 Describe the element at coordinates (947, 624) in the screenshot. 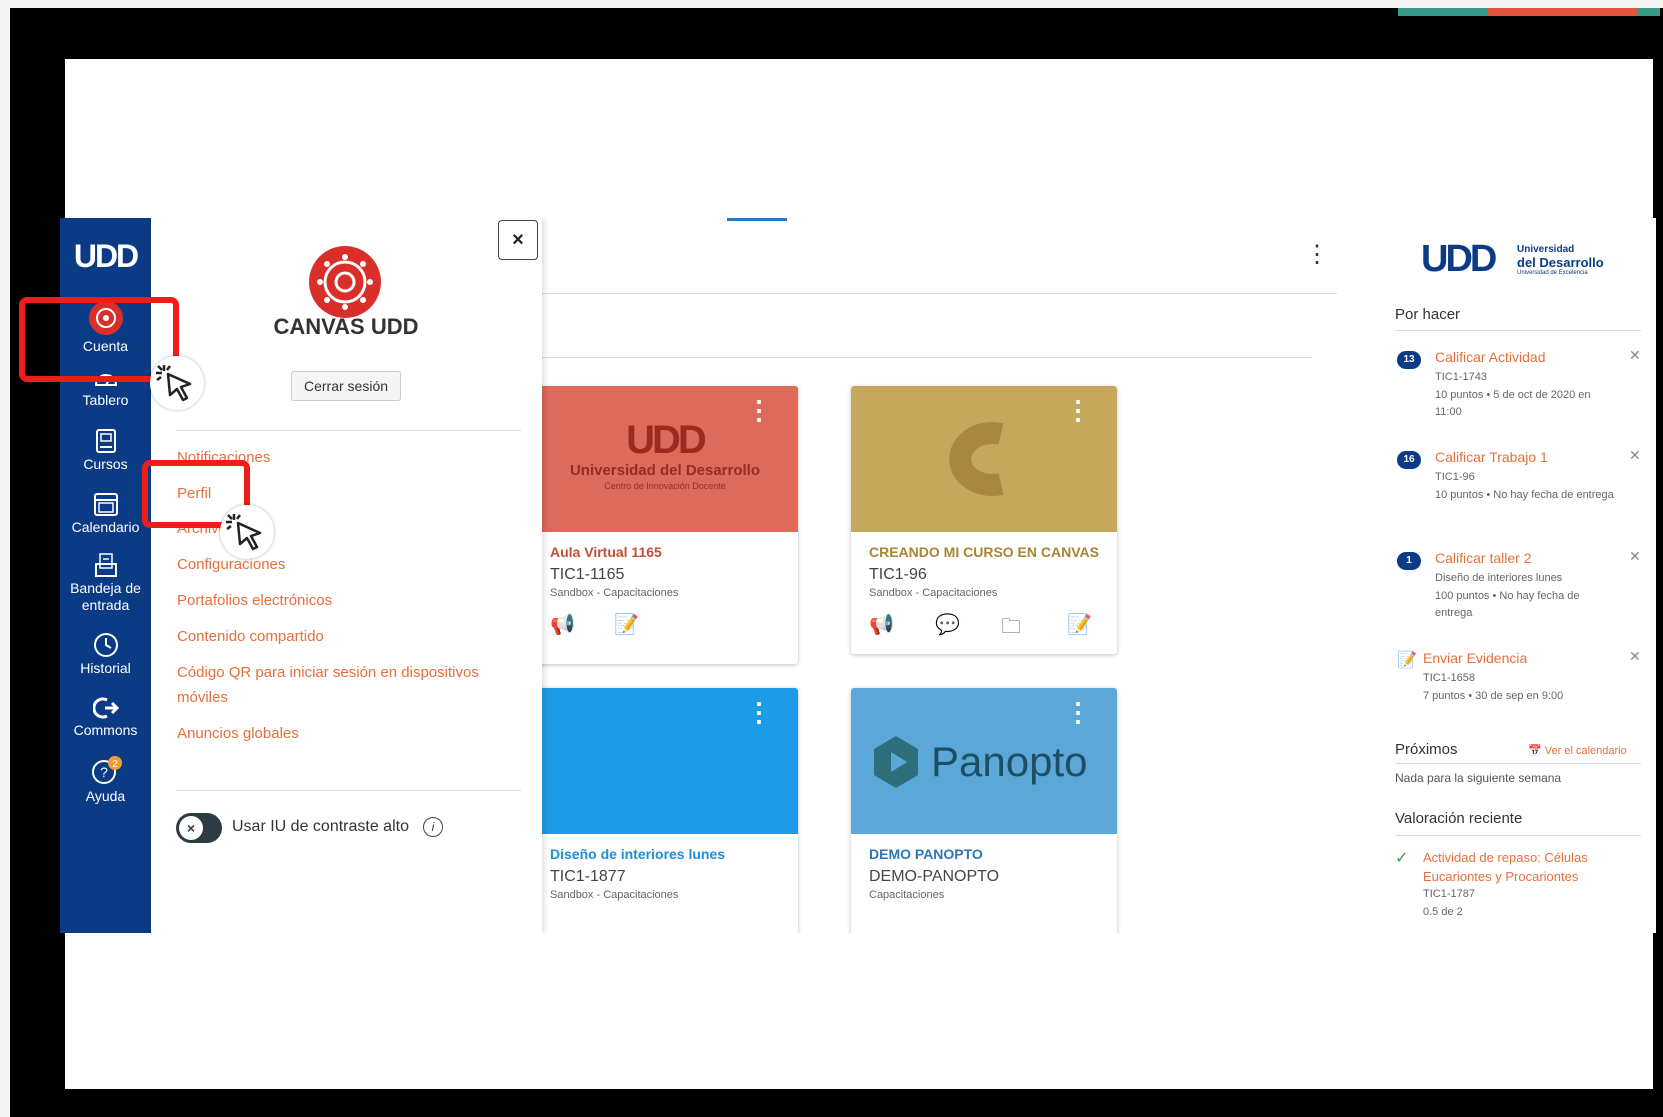

I see `discussions-icon: 💬` at that location.